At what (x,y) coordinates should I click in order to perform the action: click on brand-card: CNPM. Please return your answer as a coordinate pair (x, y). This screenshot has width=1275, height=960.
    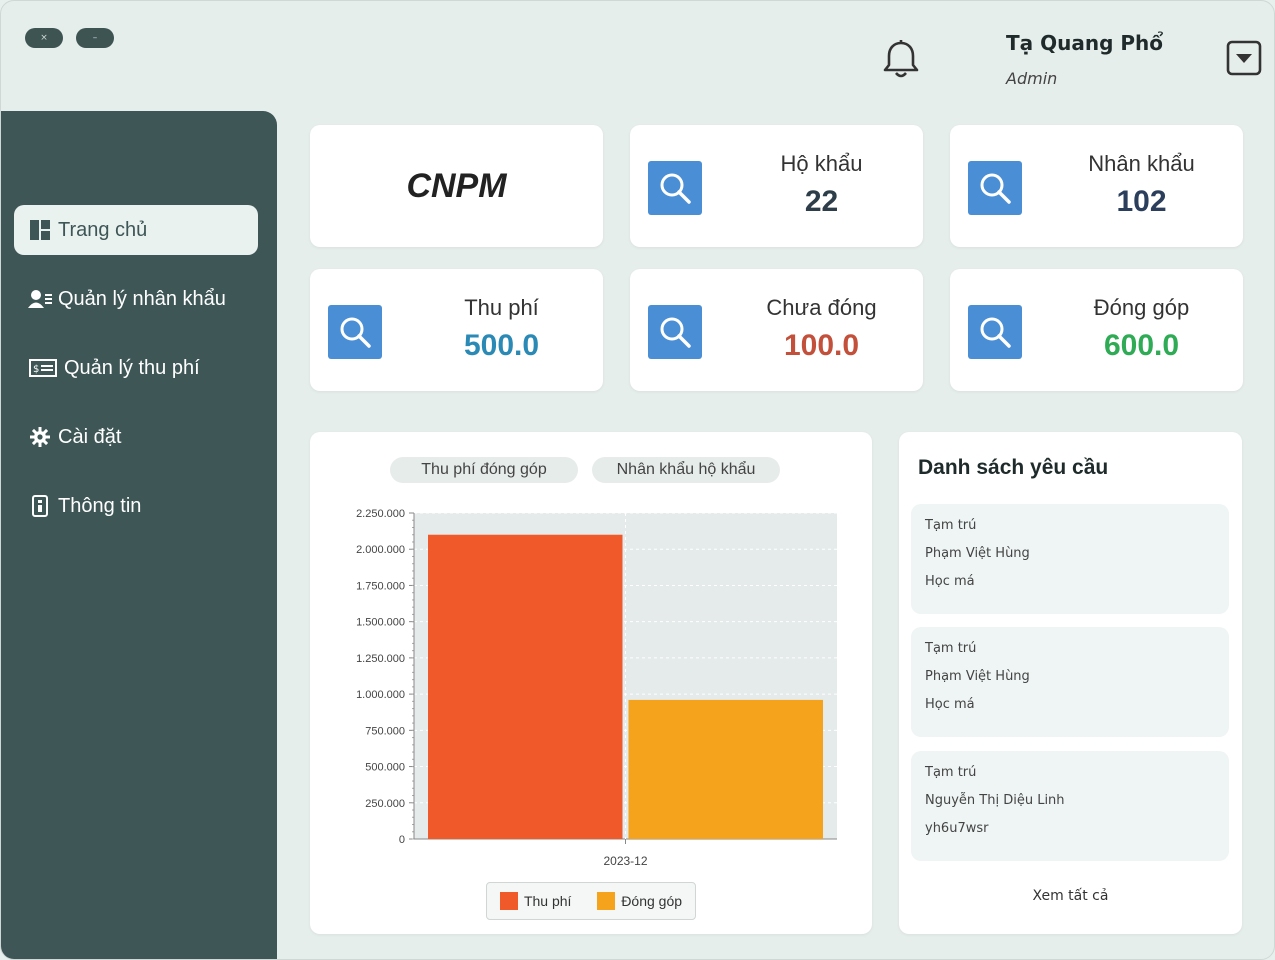
    Looking at the image, I should click on (456, 186).